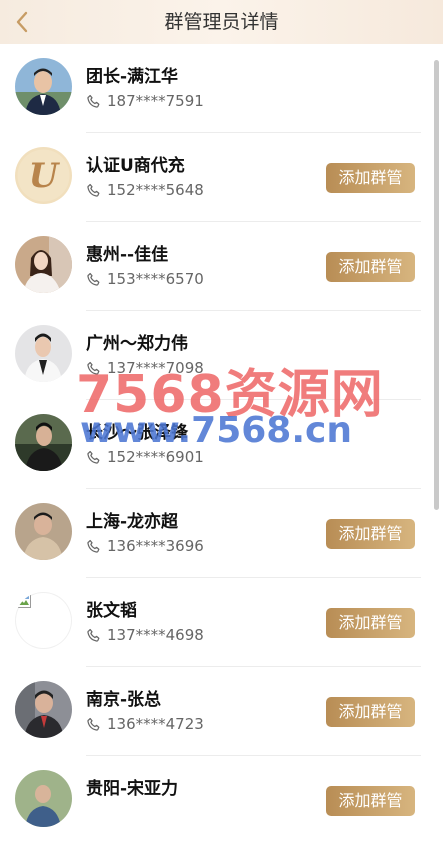 The height and width of the screenshot is (845, 443). I want to click on phone-number: 187****7591, so click(155, 101).